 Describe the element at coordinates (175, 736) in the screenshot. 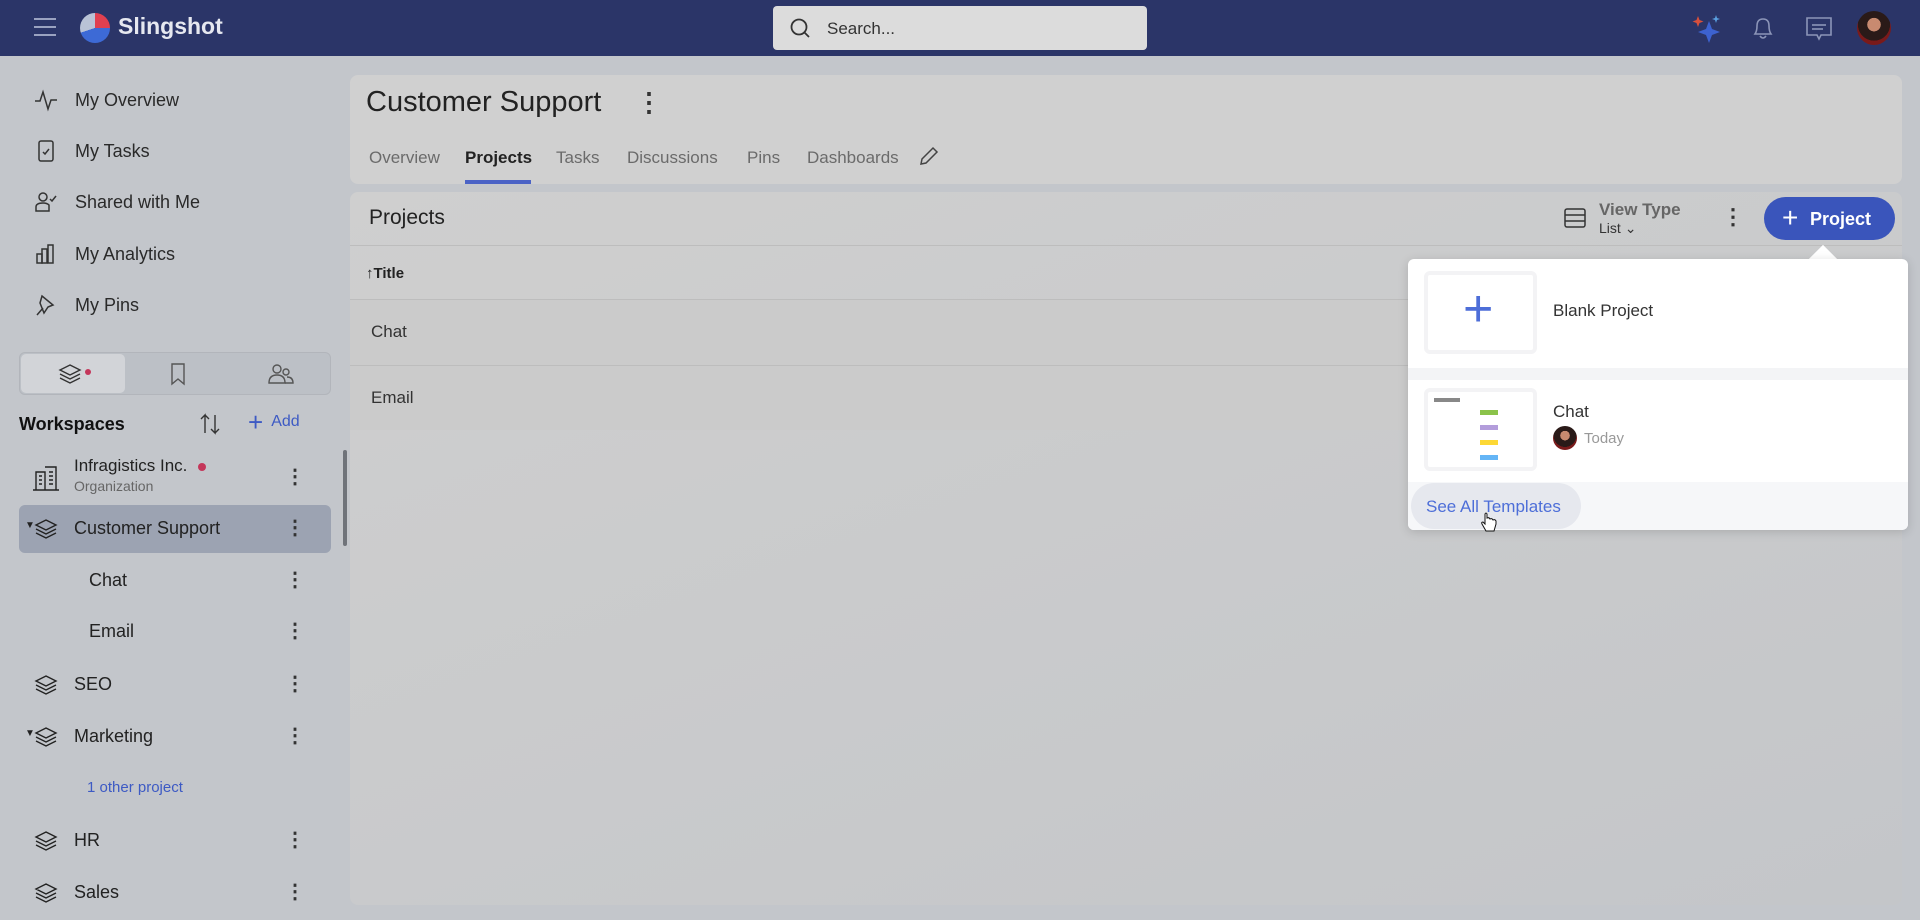

I see `workspace-marketing: ▼ Marketing ⋮` at that location.